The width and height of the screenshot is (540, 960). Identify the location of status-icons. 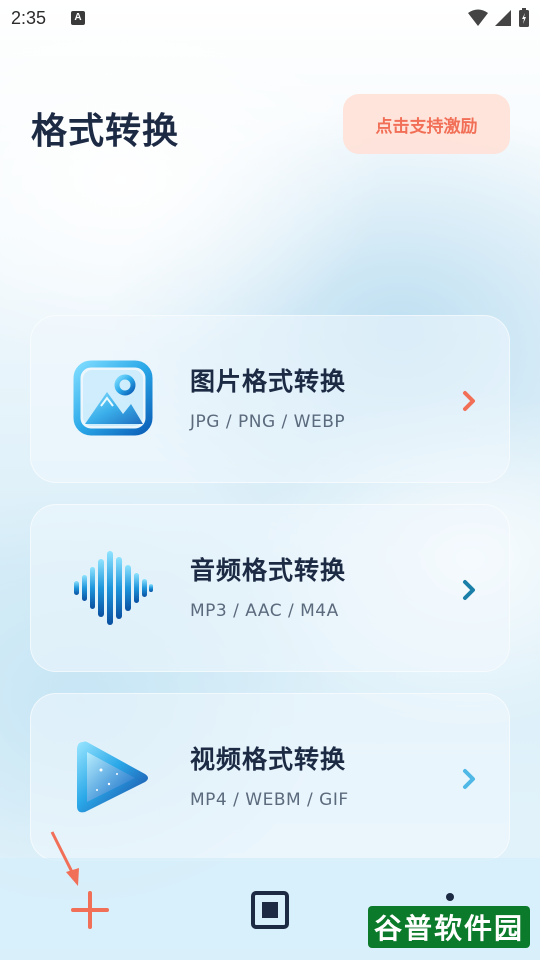
(499, 18).